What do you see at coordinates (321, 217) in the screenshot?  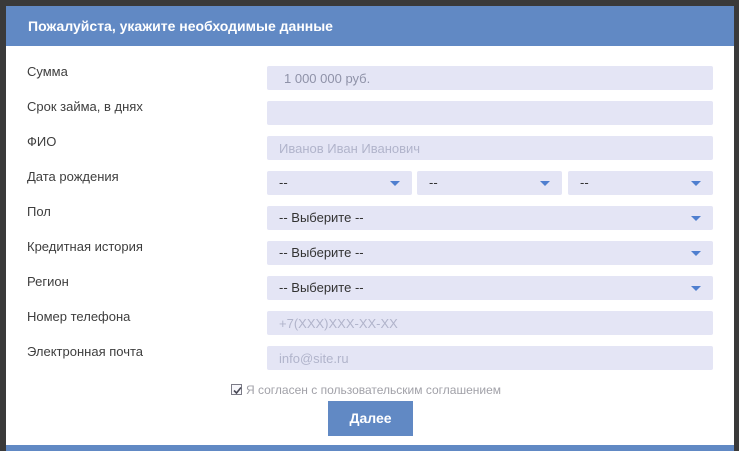 I see `gender-value: -- Выберите --` at bounding box center [321, 217].